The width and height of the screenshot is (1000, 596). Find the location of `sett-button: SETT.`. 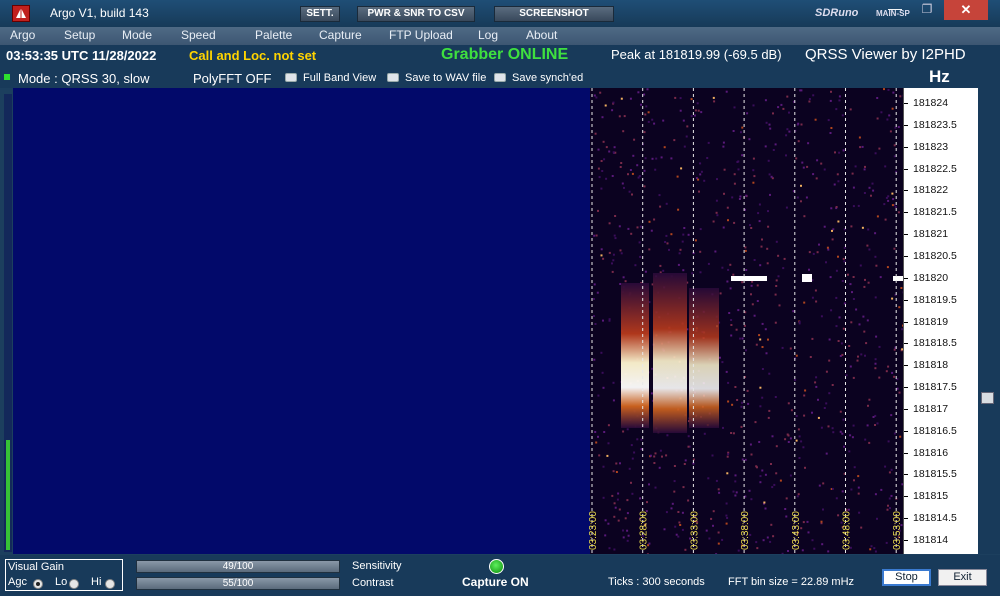

sett-button: SETT. is located at coordinates (320, 14).